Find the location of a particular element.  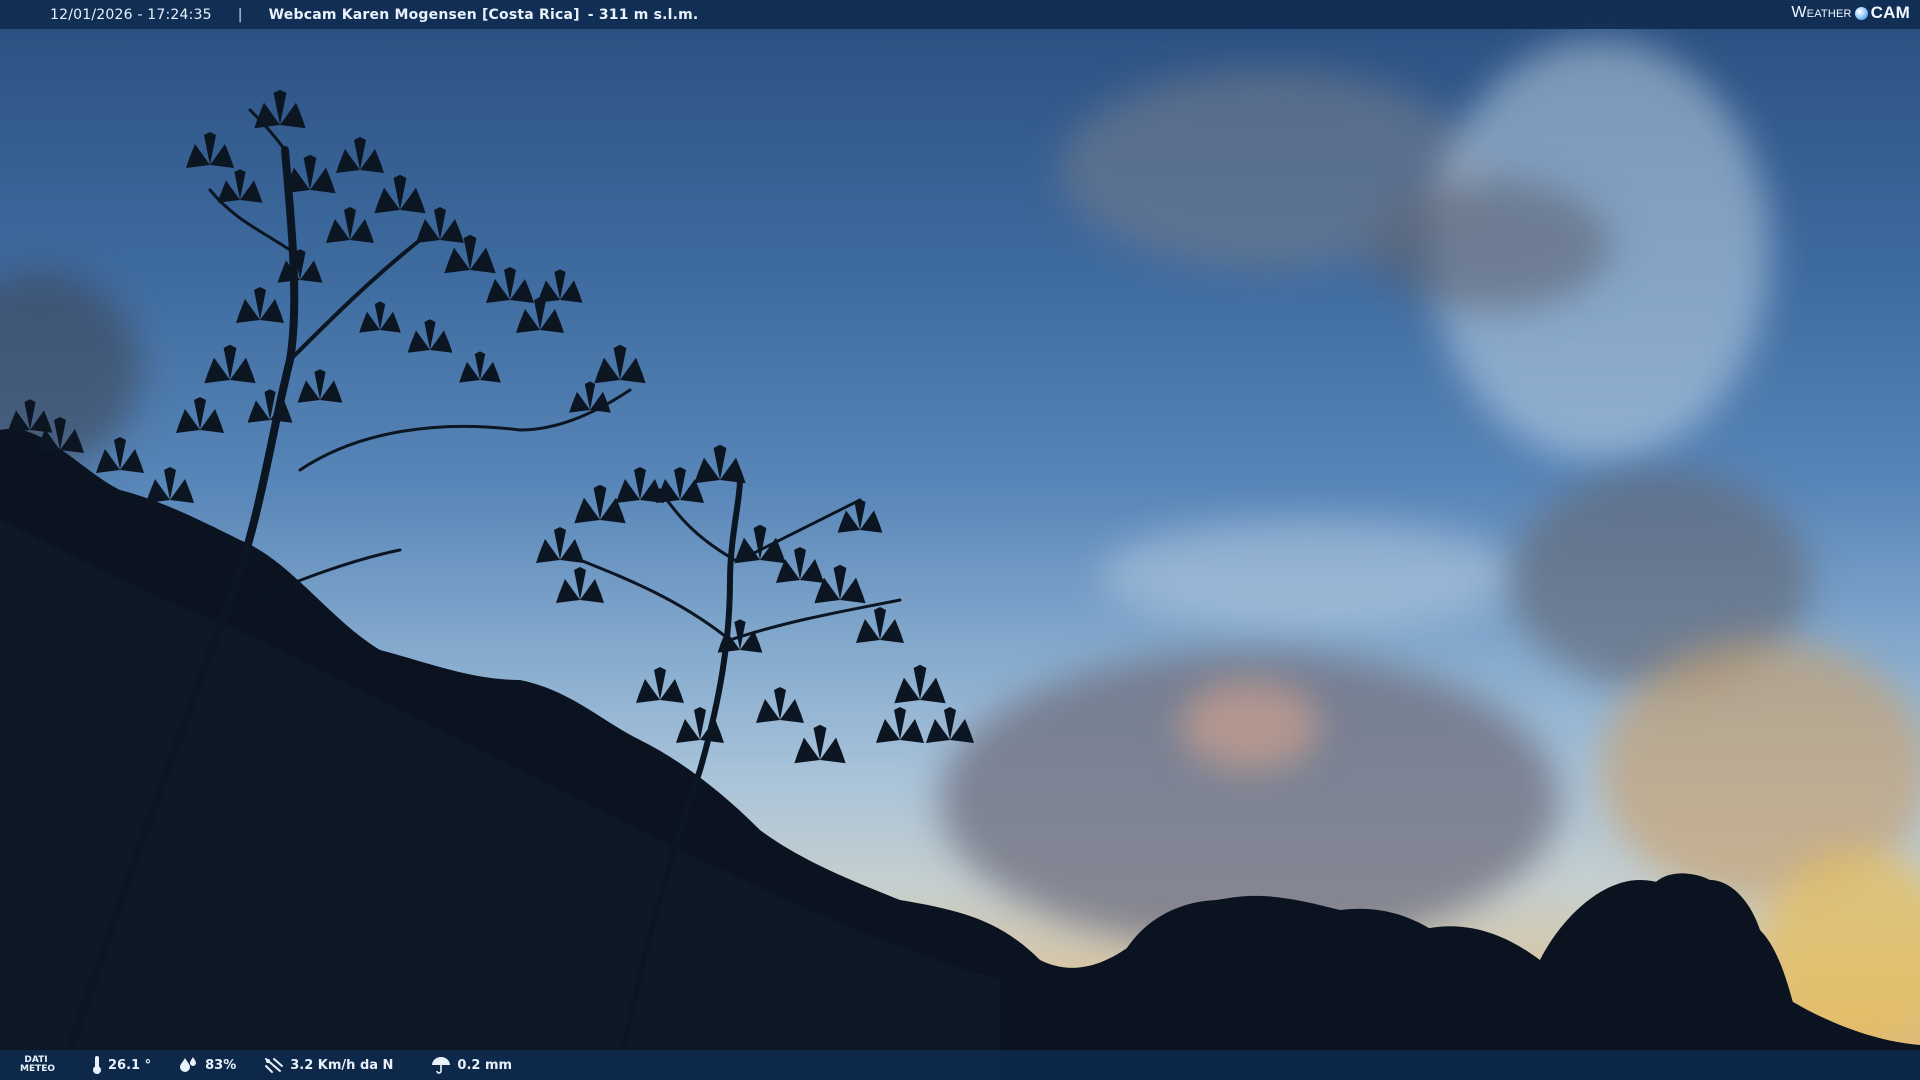

rain-value: 0.2 mm is located at coordinates (485, 1065).